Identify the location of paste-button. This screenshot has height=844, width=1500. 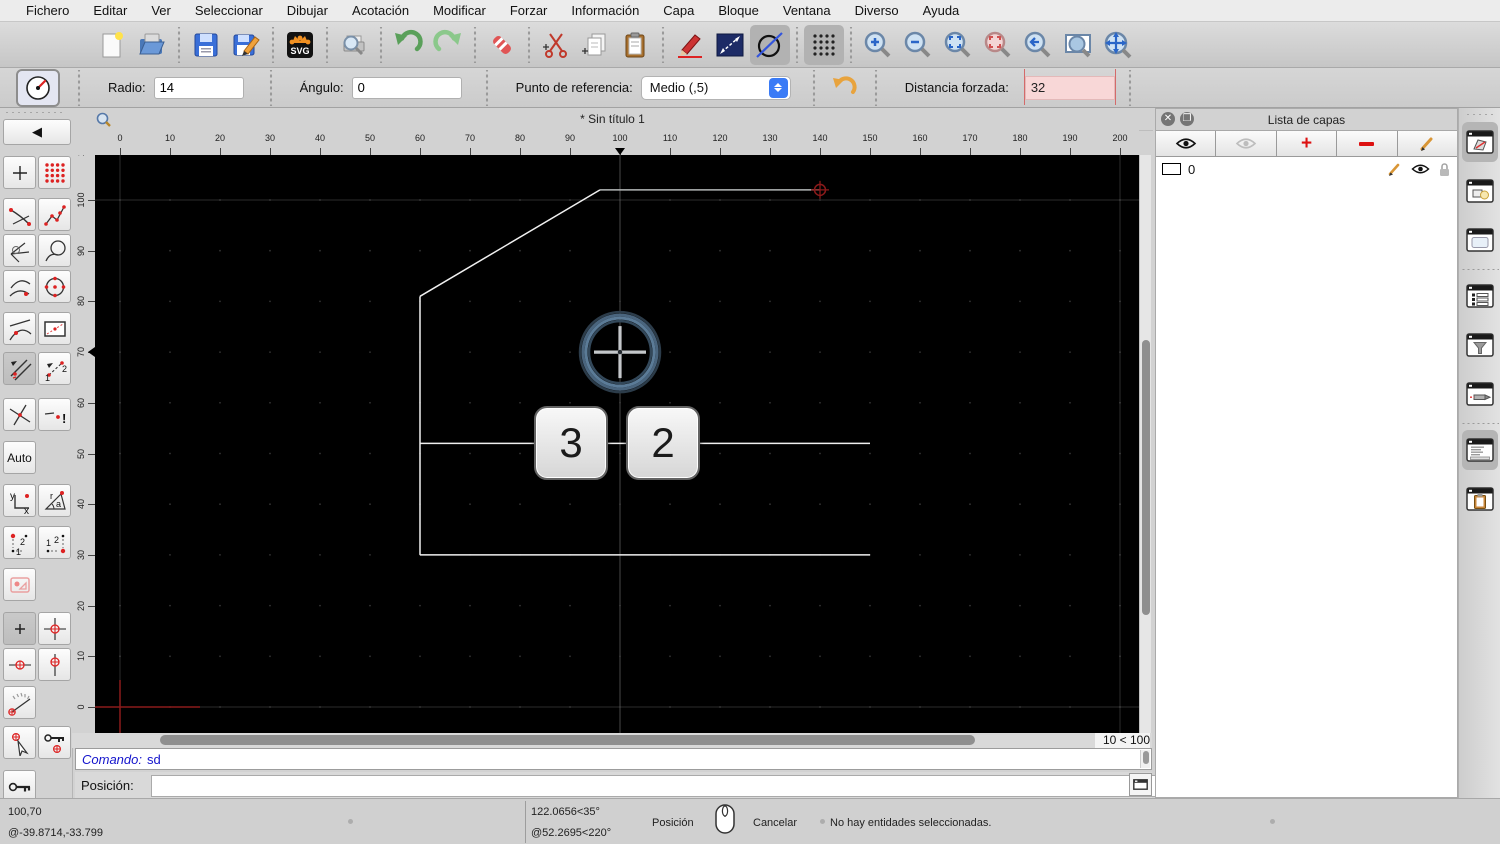
(636, 45).